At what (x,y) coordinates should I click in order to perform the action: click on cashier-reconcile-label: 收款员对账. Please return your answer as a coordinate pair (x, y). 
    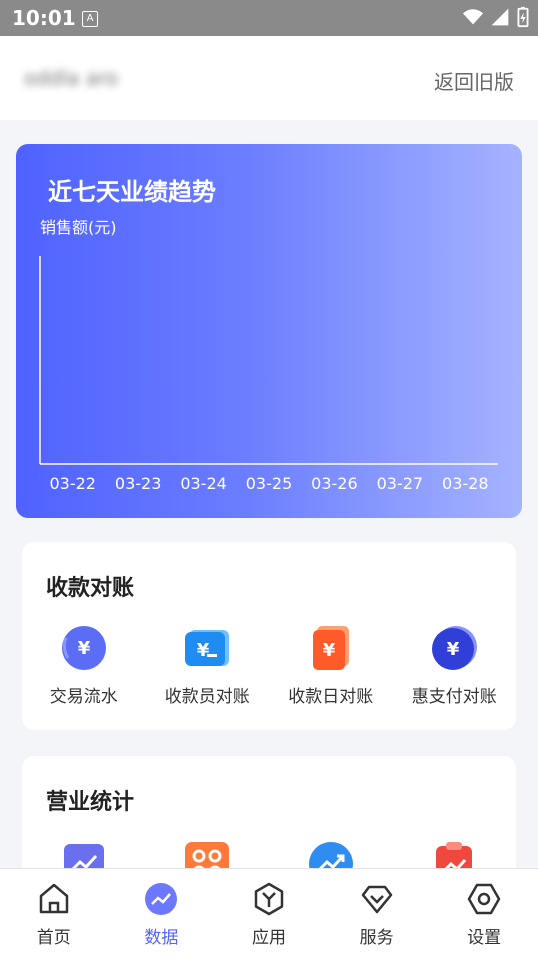
    Looking at the image, I should click on (207, 697).